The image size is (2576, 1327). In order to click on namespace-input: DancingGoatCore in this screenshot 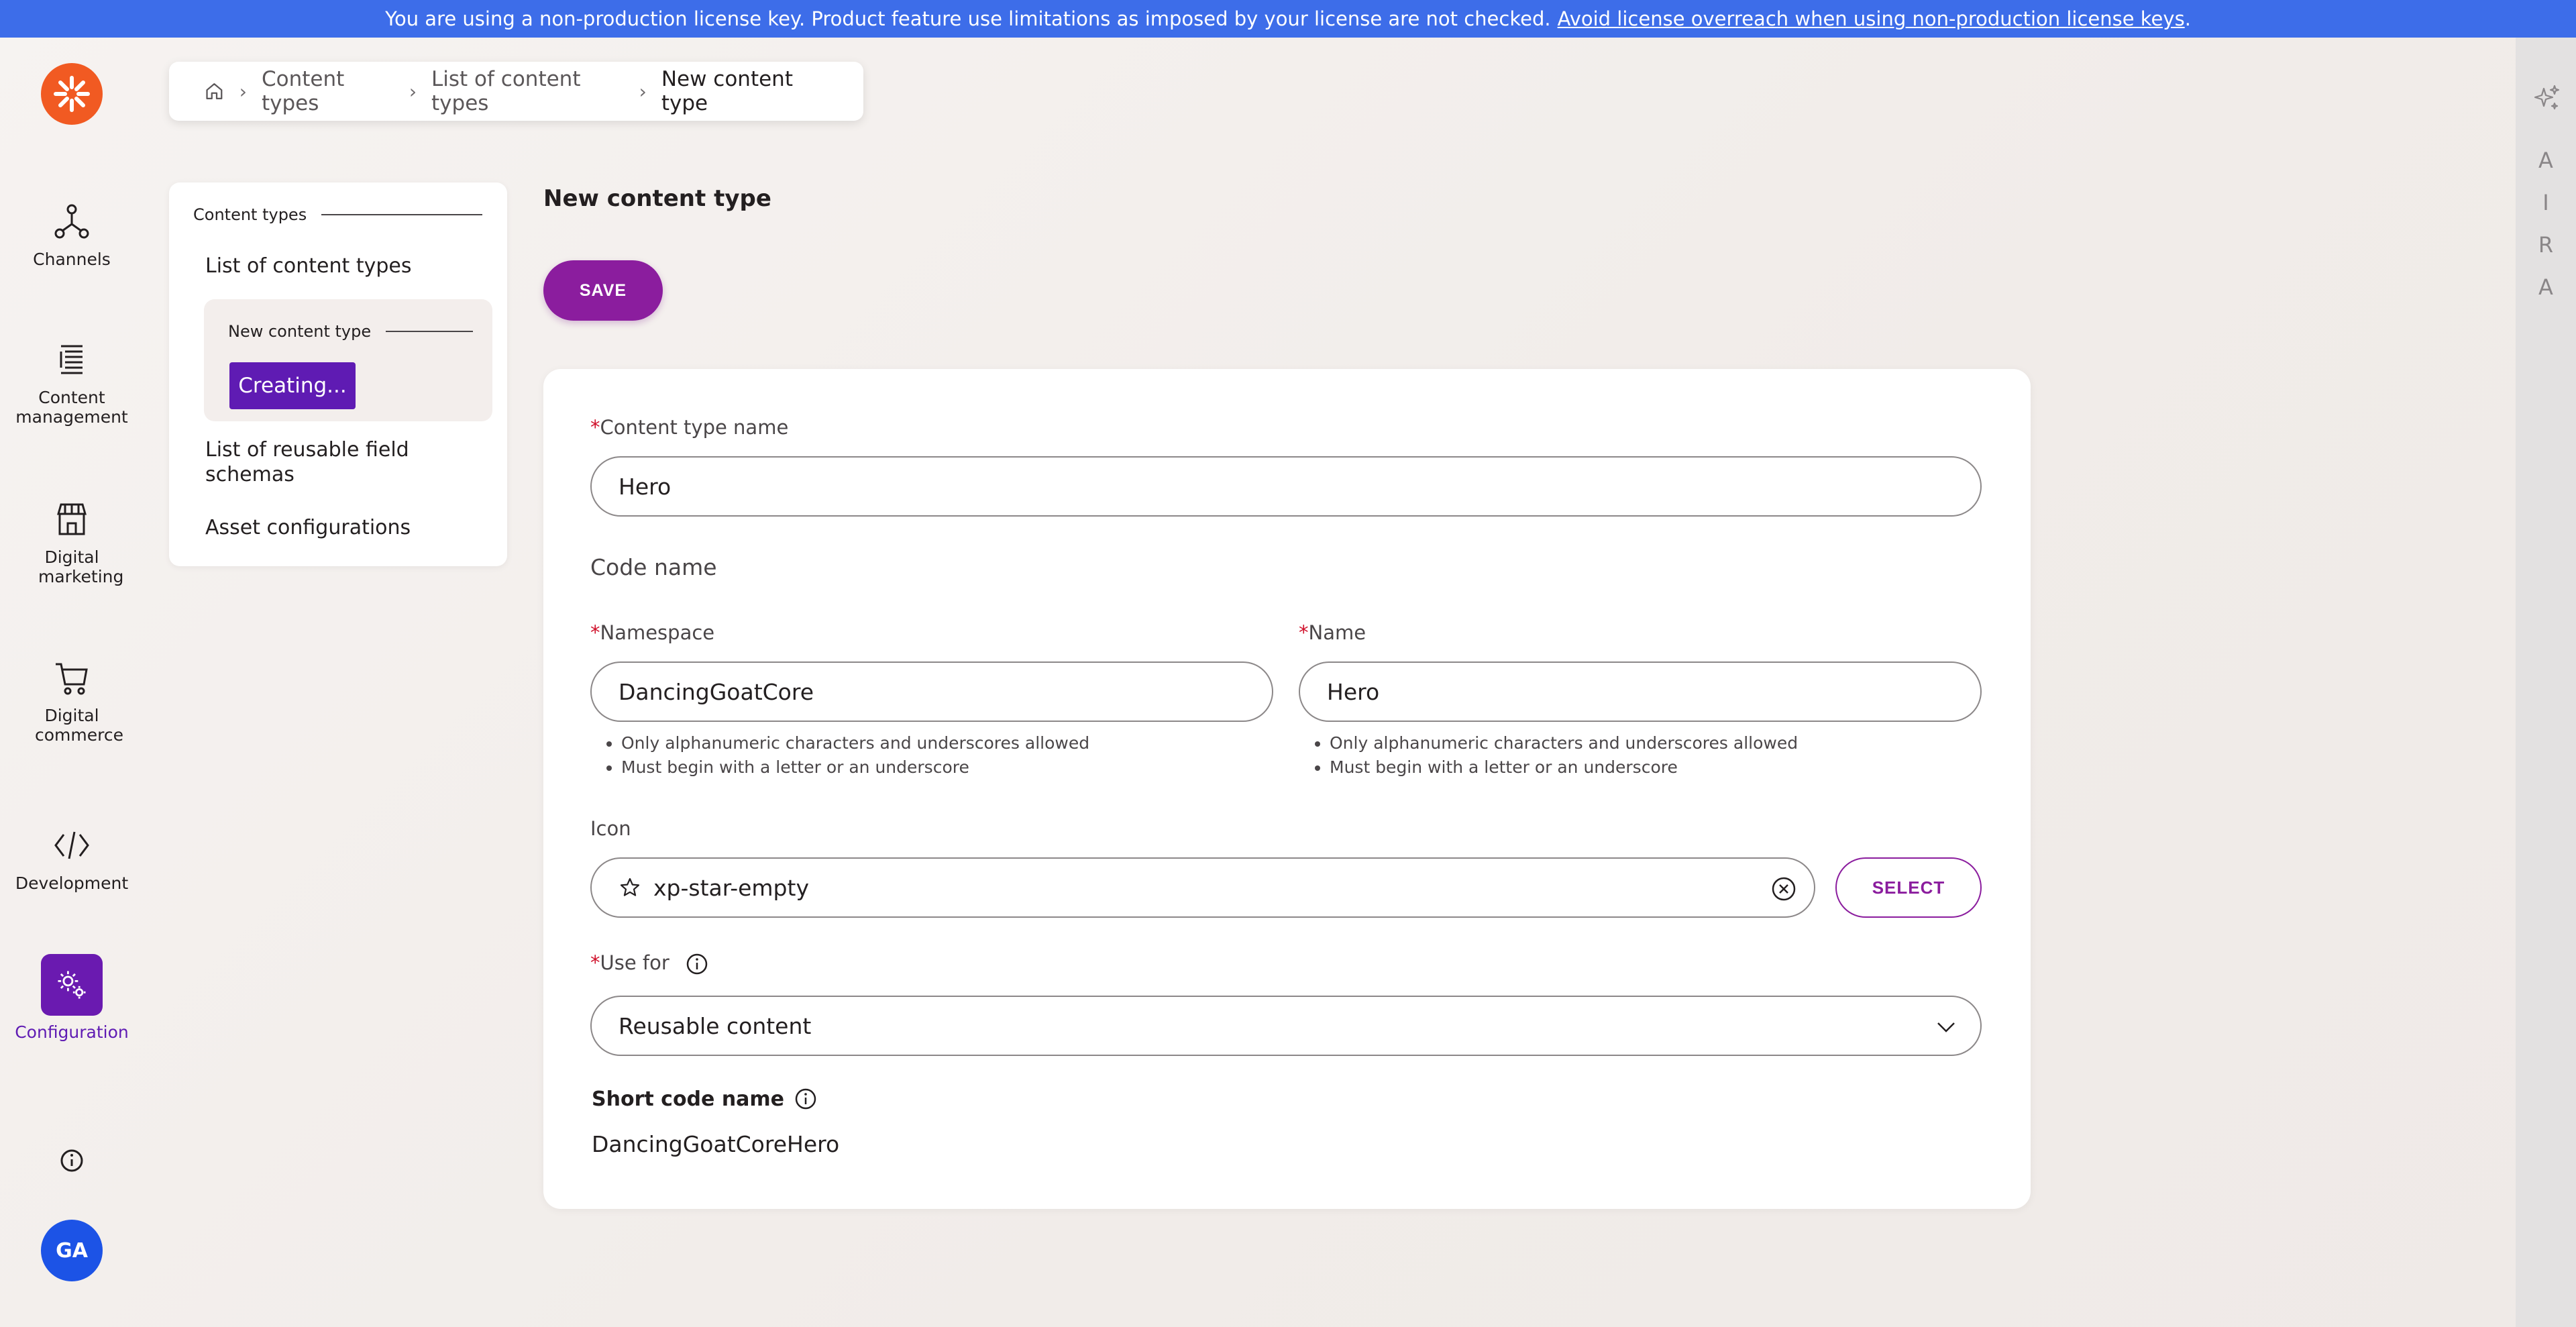, I will do `click(931, 691)`.